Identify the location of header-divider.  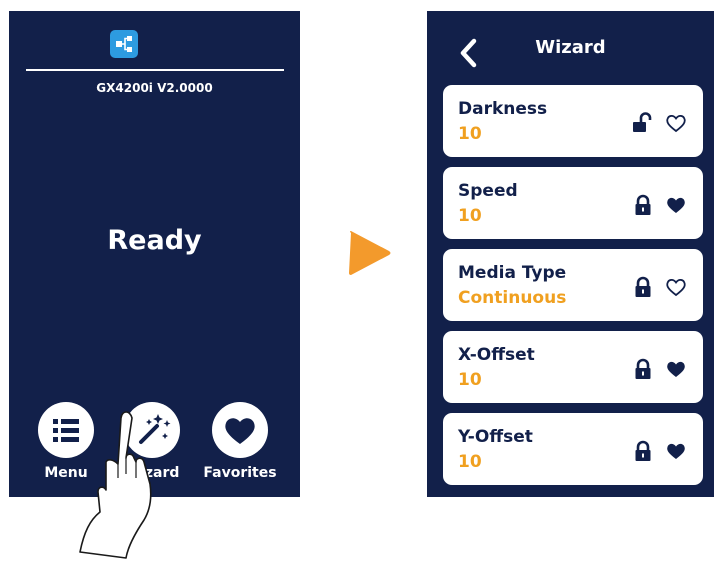
(155, 70).